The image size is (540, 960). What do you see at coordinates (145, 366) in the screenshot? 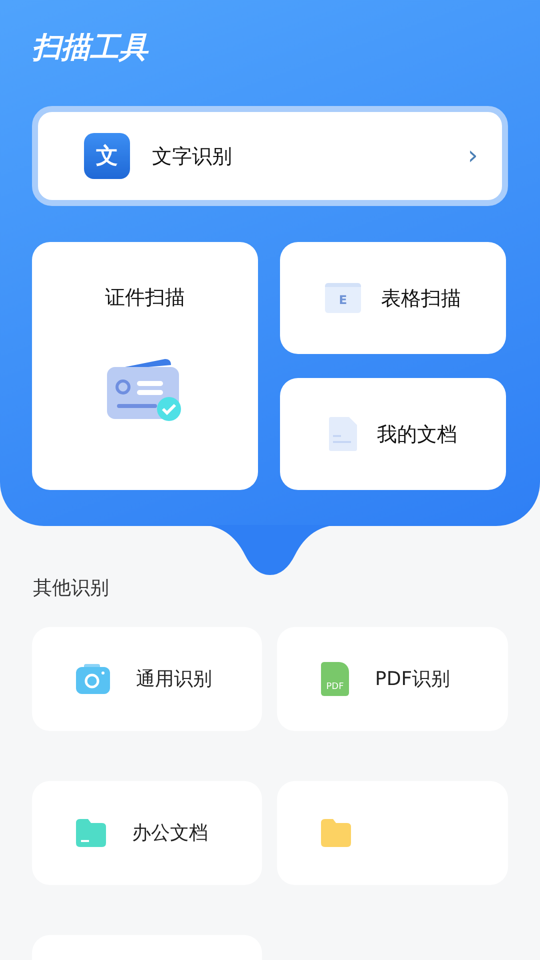
I see `tool-card: 证件扫描` at bounding box center [145, 366].